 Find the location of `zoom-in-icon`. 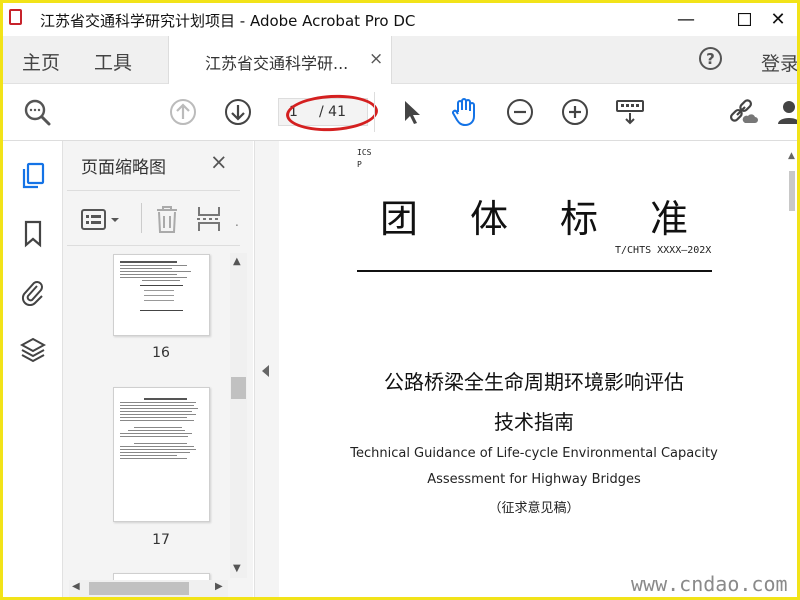

zoom-in-icon is located at coordinates (575, 112).